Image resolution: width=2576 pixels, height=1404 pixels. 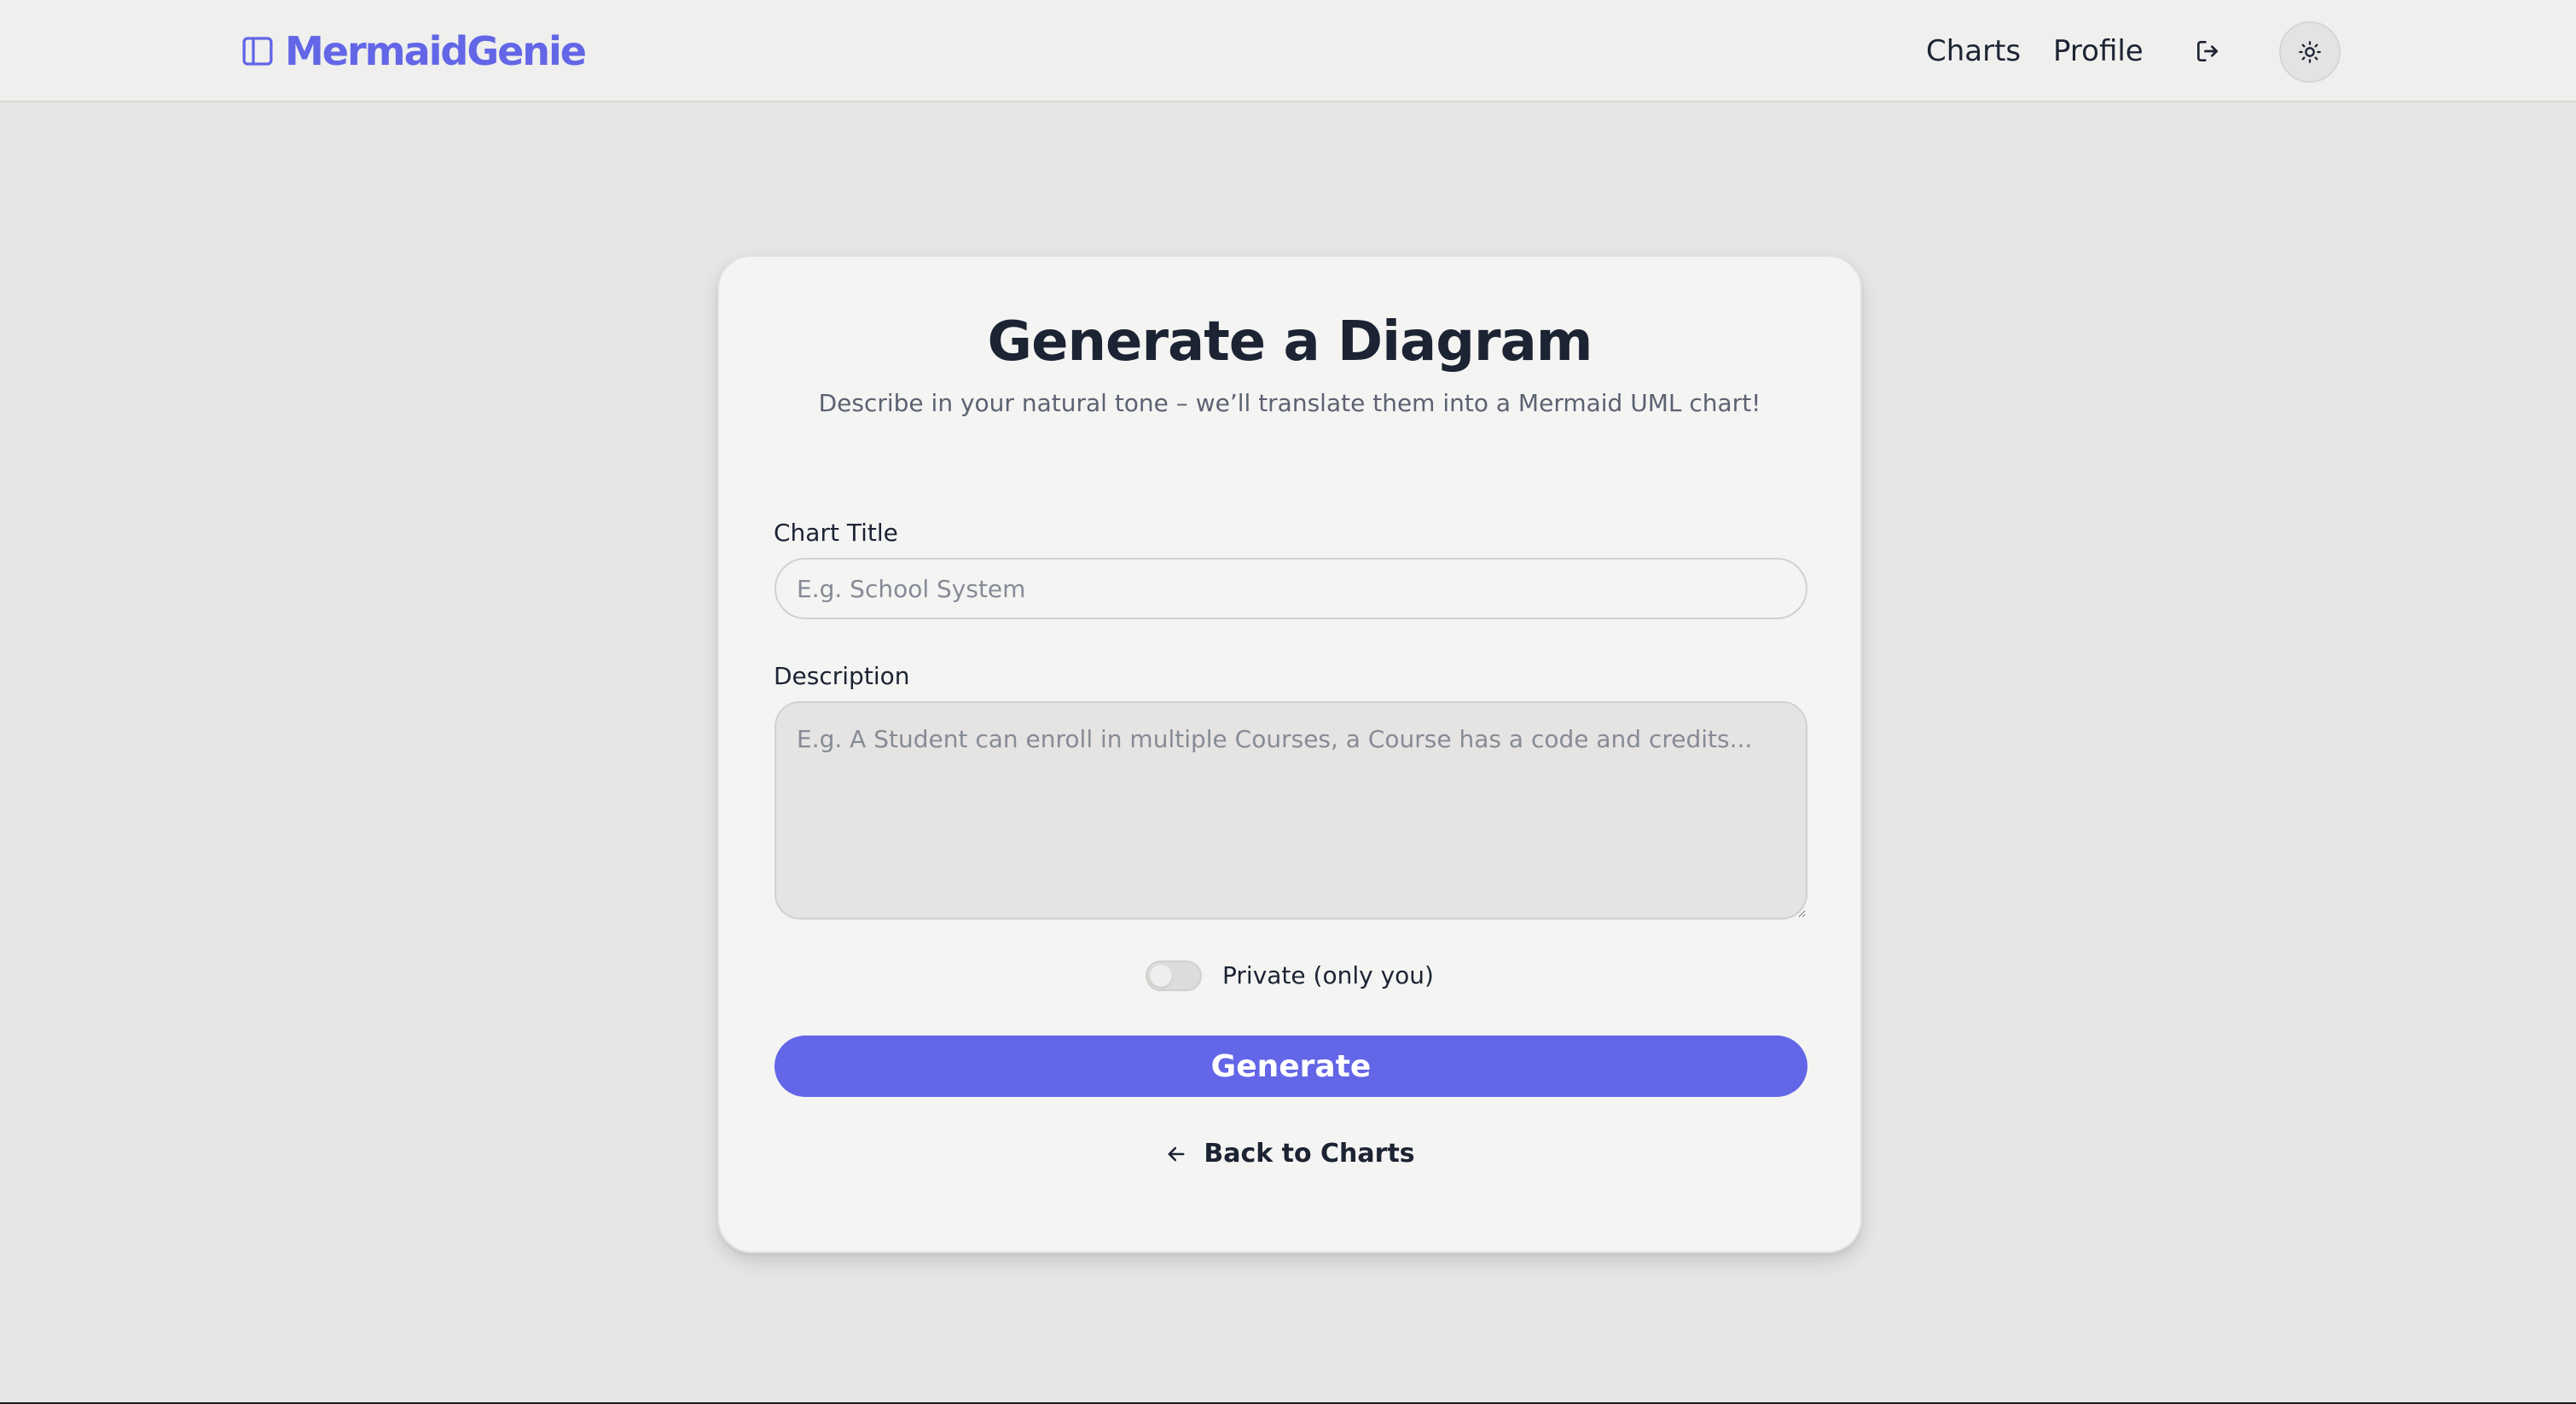 I want to click on back-to-charts-link: Back to Charts, so click(x=1289, y=1154).